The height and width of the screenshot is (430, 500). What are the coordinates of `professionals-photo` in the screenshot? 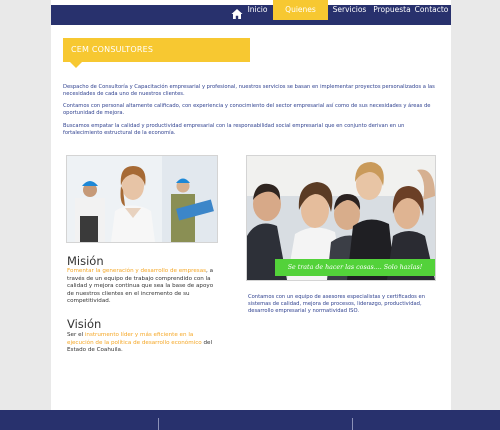 It's located at (142, 199).